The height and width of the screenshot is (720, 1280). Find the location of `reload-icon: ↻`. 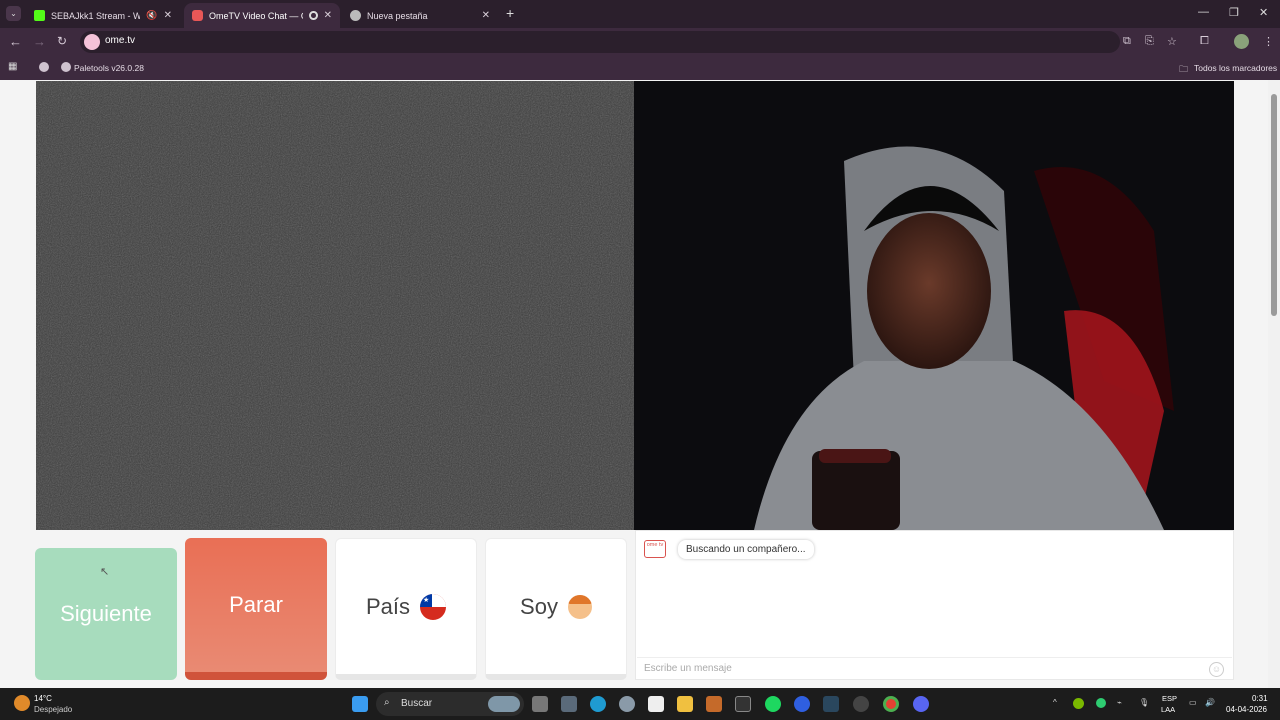

reload-icon: ↻ is located at coordinates (62, 41).